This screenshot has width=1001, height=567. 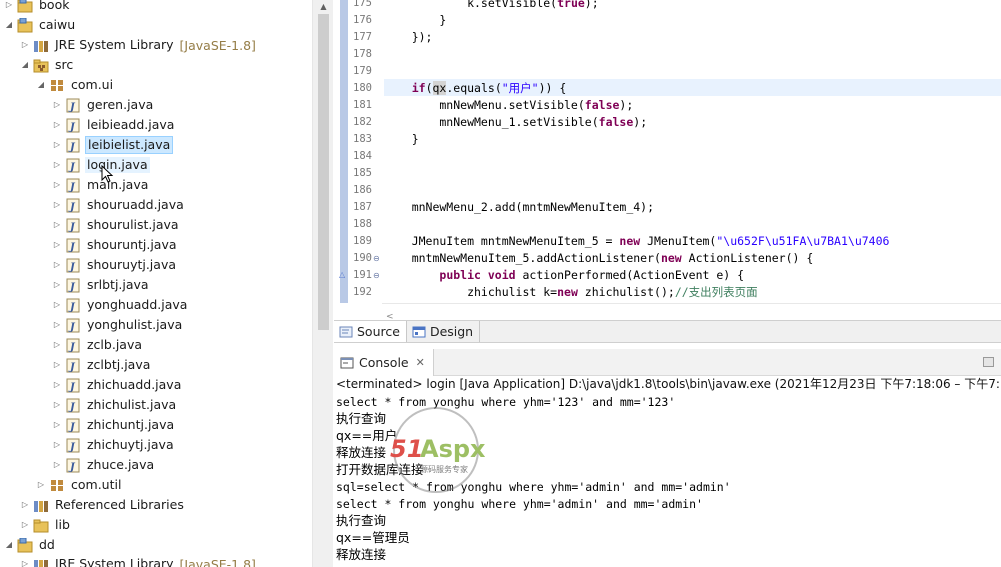 I want to click on tree-project-book: ▷ book, so click(x=37, y=7).